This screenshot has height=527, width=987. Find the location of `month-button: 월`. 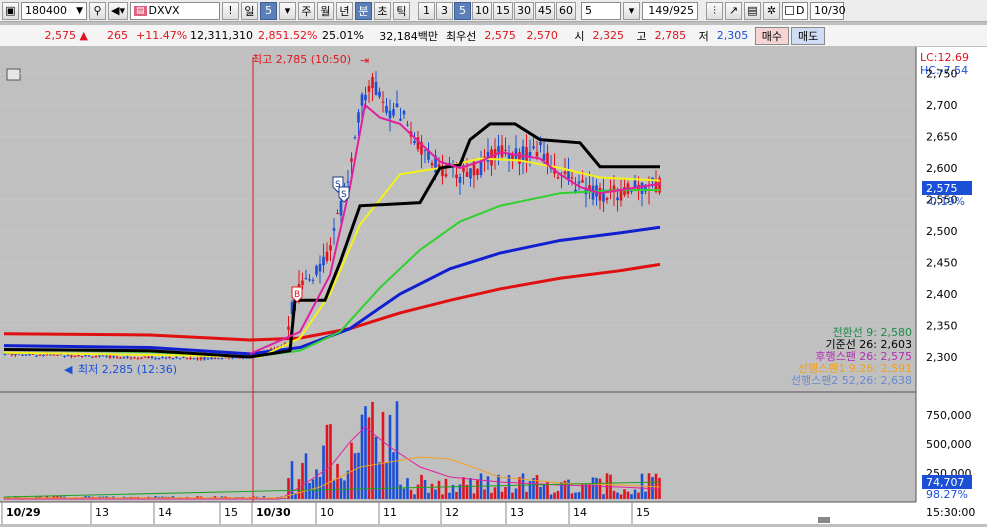

month-button: 월 is located at coordinates (325, 10).